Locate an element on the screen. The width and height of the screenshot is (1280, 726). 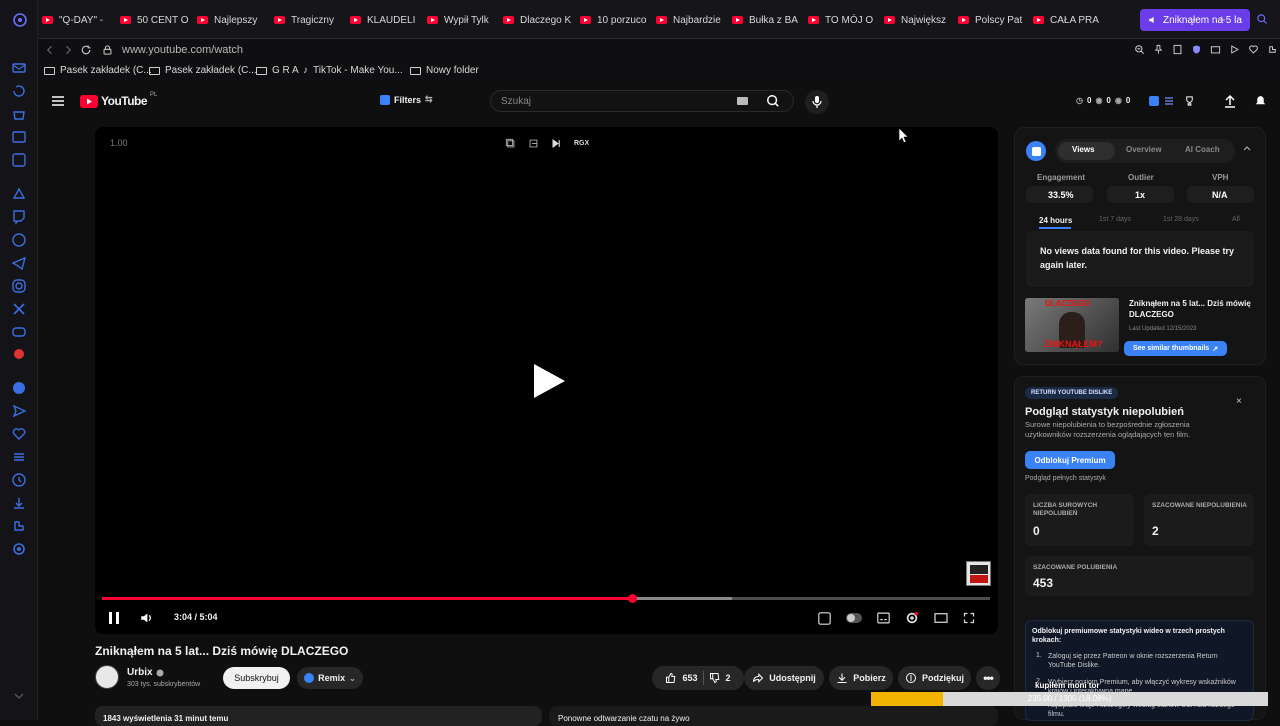
menu-icon is located at coordinates (58, 101).